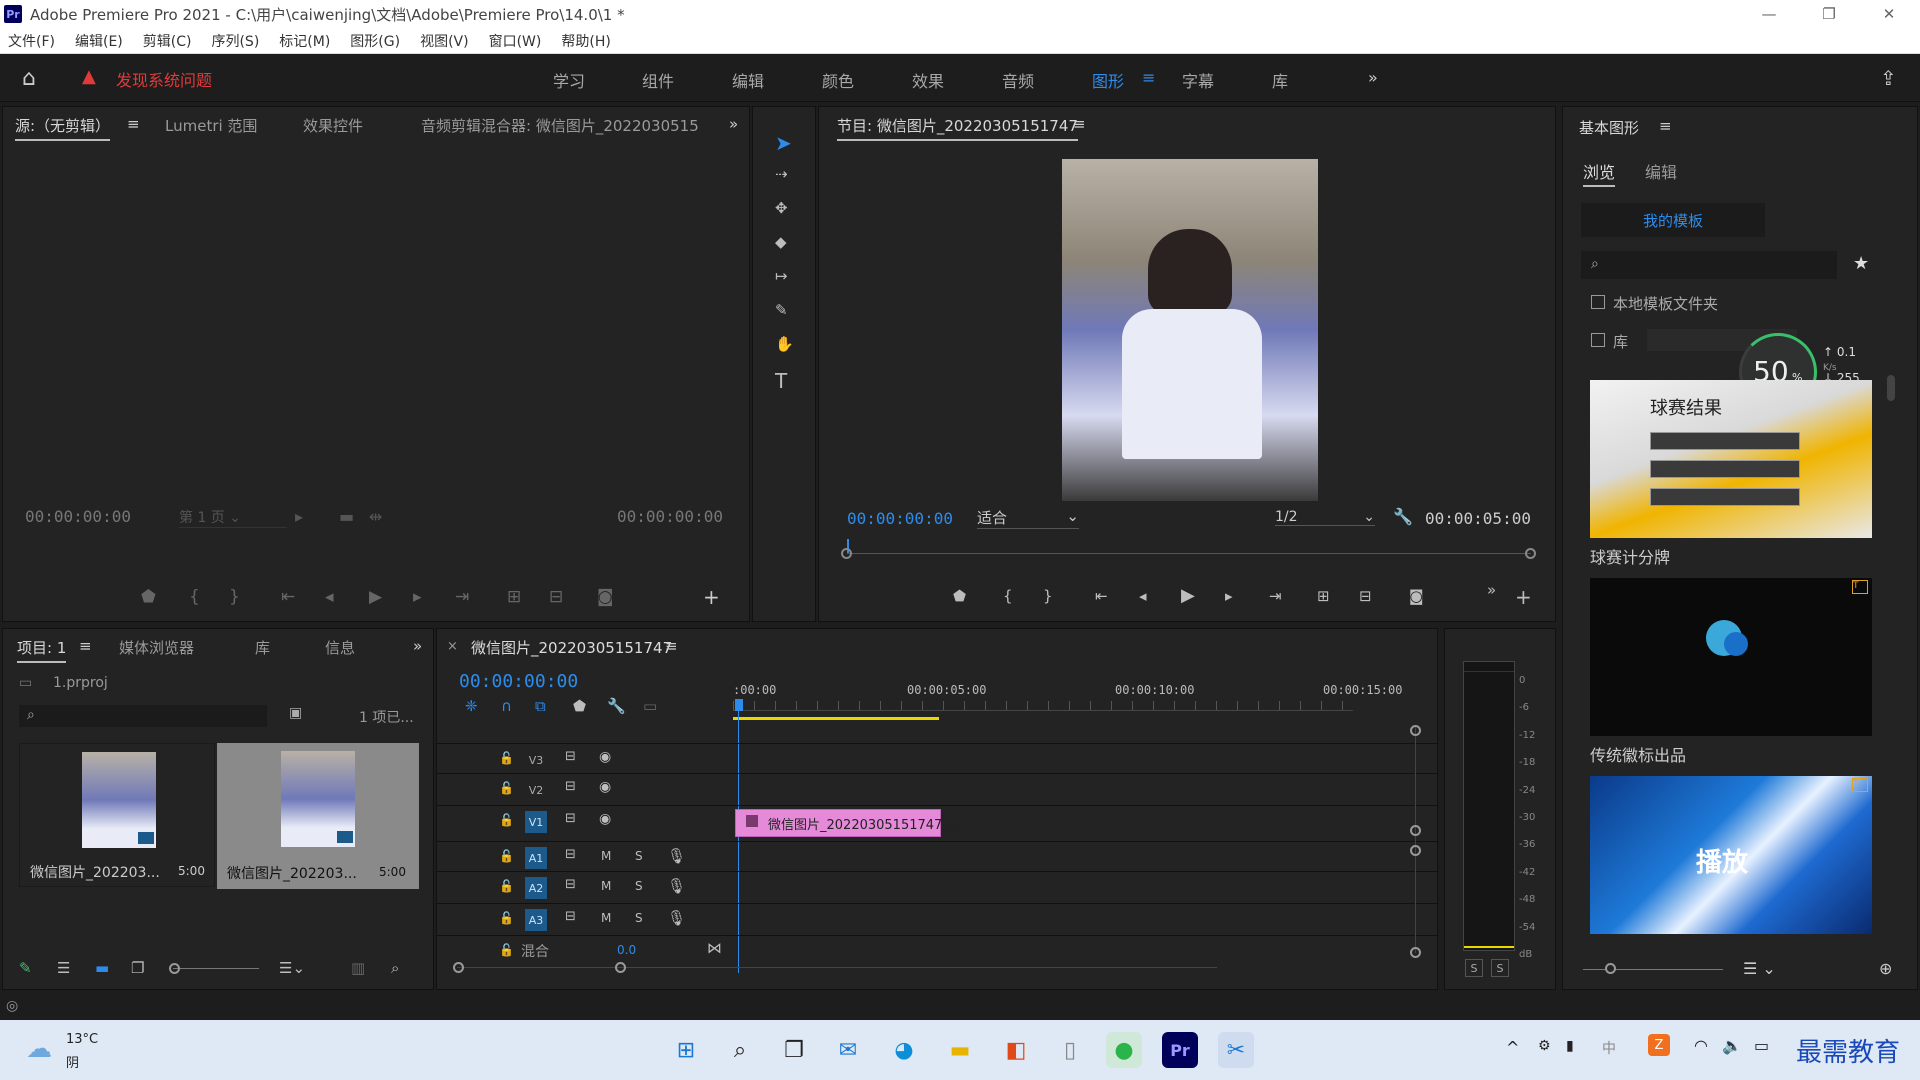 Image resolution: width=1920 pixels, height=1080 pixels. Describe the element at coordinates (235, 41) in the screenshot. I see `menu-sequence: 序列(S)` at that location.